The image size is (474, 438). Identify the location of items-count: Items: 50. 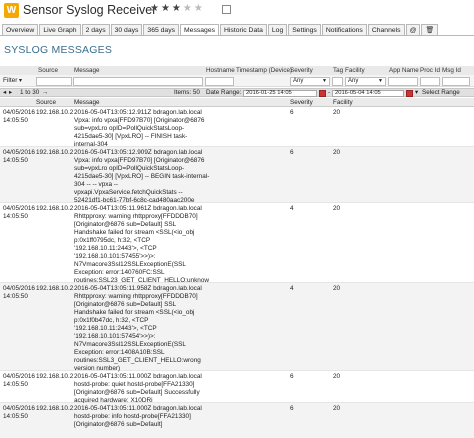
(187, 92).